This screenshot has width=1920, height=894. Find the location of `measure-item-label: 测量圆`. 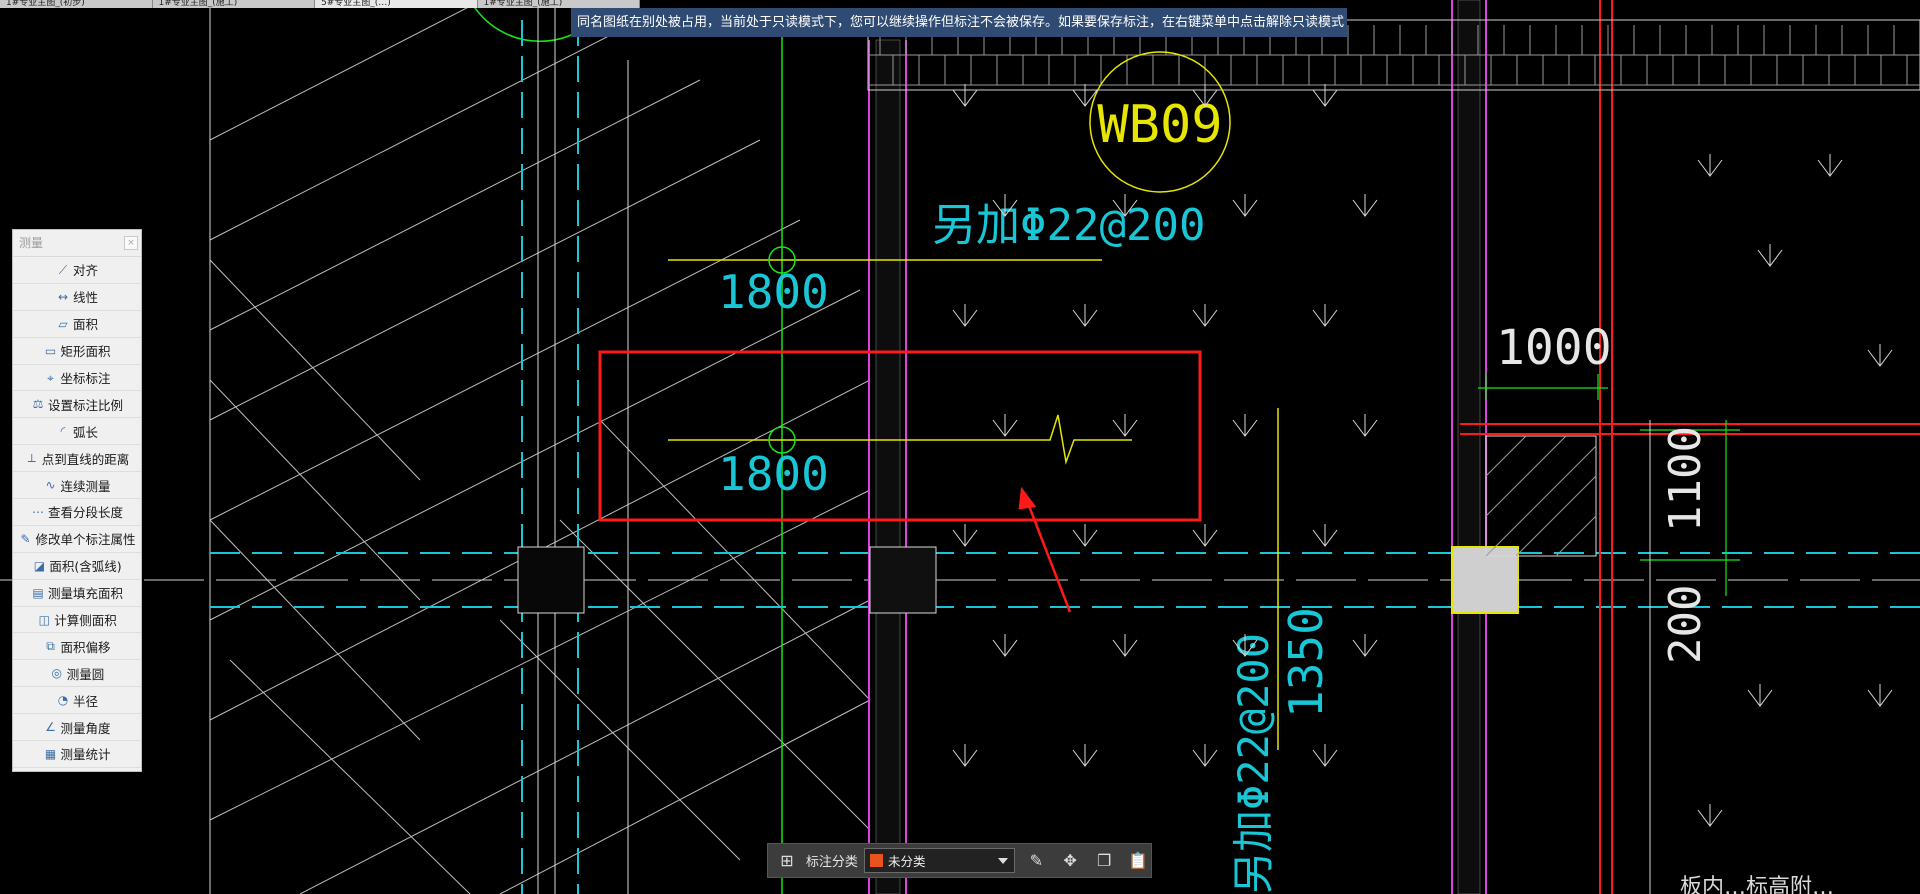

measure-item-label: 测量圆 is located at coordinates (85, 674).